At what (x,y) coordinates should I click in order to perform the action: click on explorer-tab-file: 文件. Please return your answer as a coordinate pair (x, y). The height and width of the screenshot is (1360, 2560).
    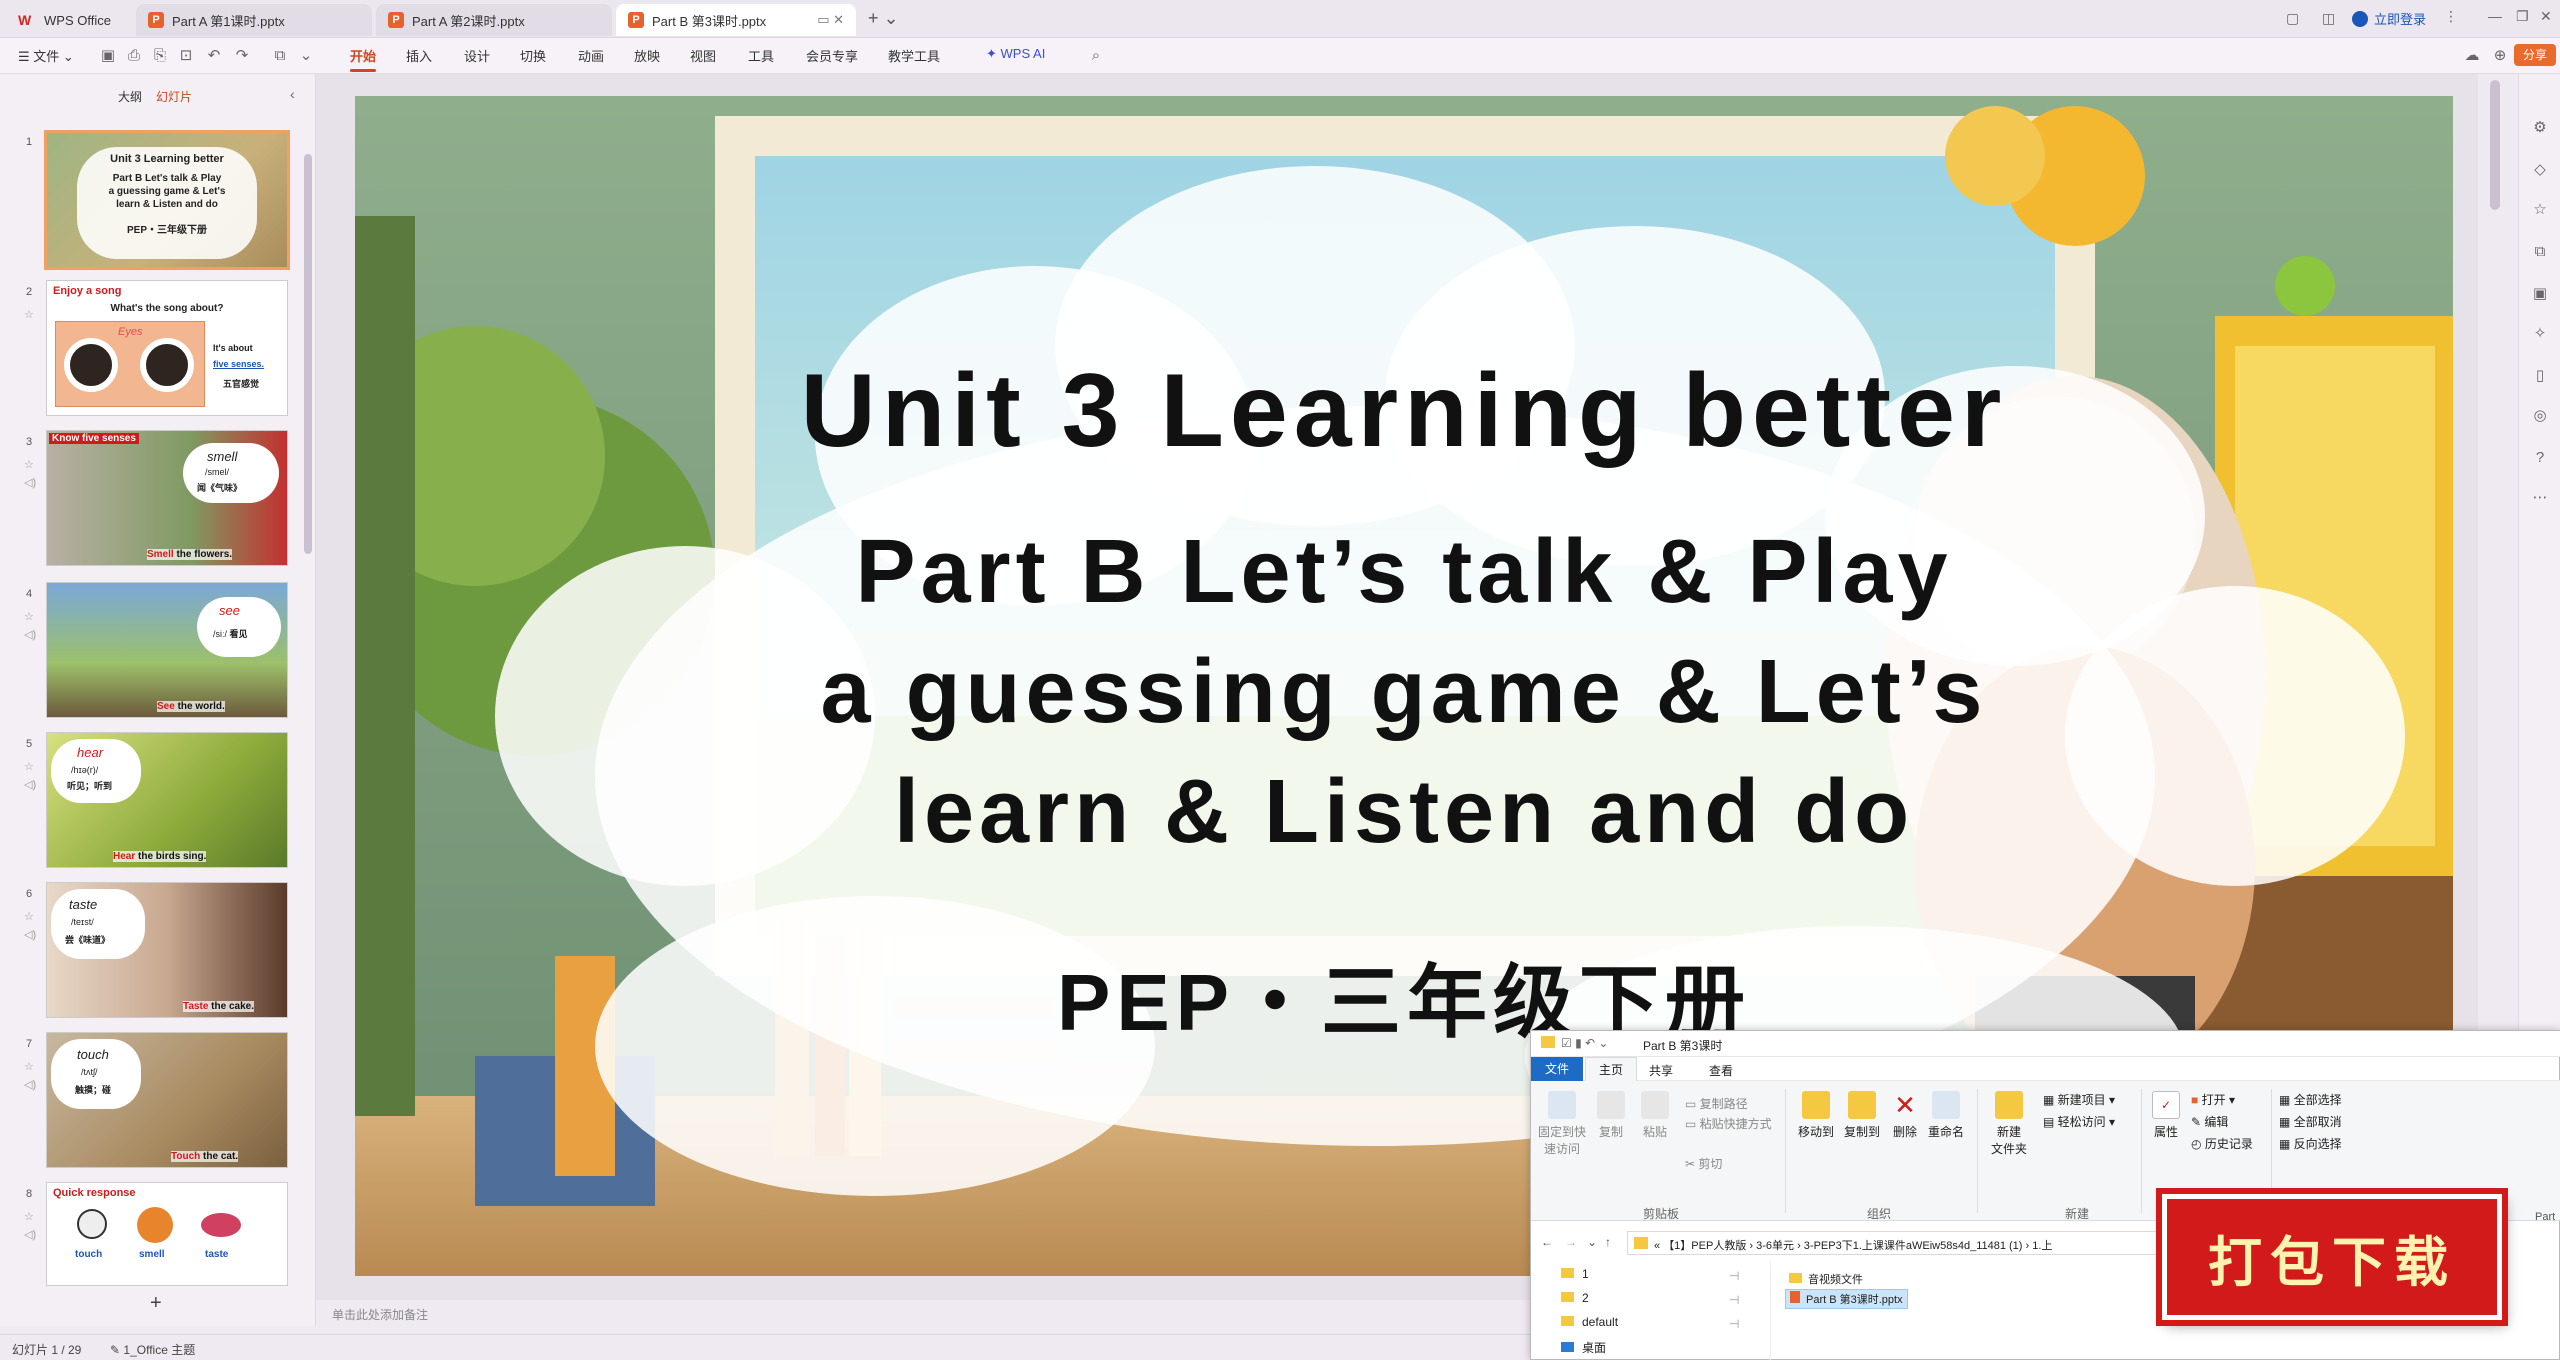
    Looking at the image, I should click on (1557, 1069).